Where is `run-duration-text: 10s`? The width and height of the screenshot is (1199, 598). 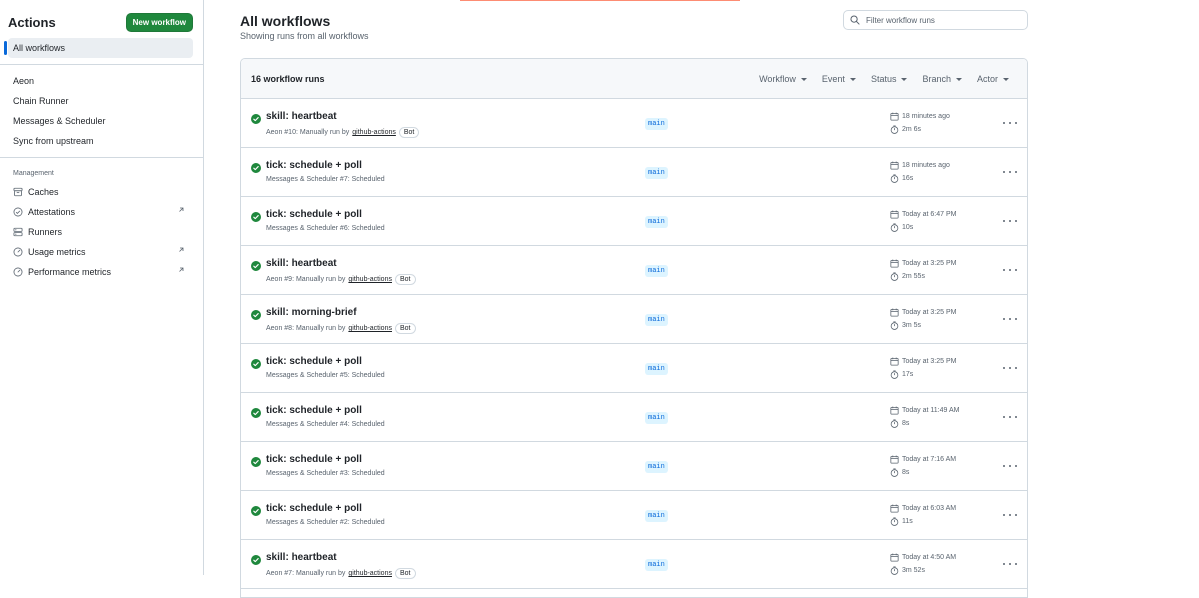
run-duration-text: 10s is located at coordinates (908, 227).